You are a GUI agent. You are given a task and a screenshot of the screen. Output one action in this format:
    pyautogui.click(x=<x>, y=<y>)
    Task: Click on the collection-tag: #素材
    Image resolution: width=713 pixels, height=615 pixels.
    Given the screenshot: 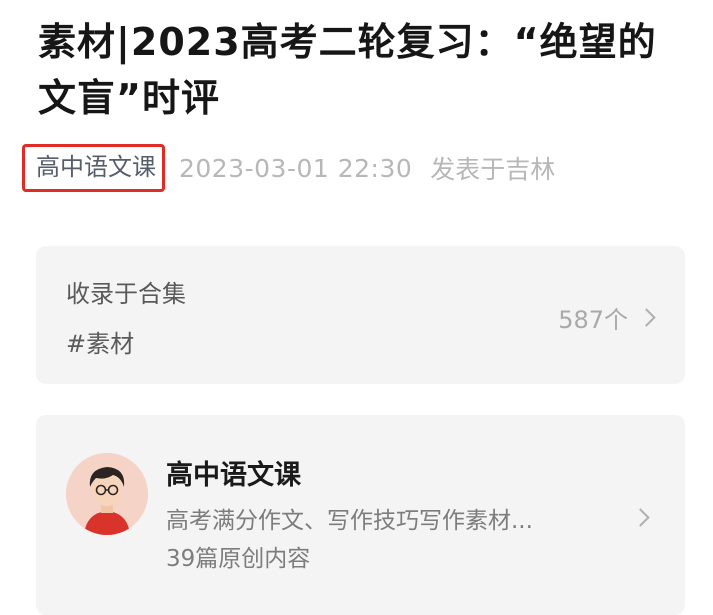 What is the action you would take?
    pyautogui.click(x=100, y=341)
    